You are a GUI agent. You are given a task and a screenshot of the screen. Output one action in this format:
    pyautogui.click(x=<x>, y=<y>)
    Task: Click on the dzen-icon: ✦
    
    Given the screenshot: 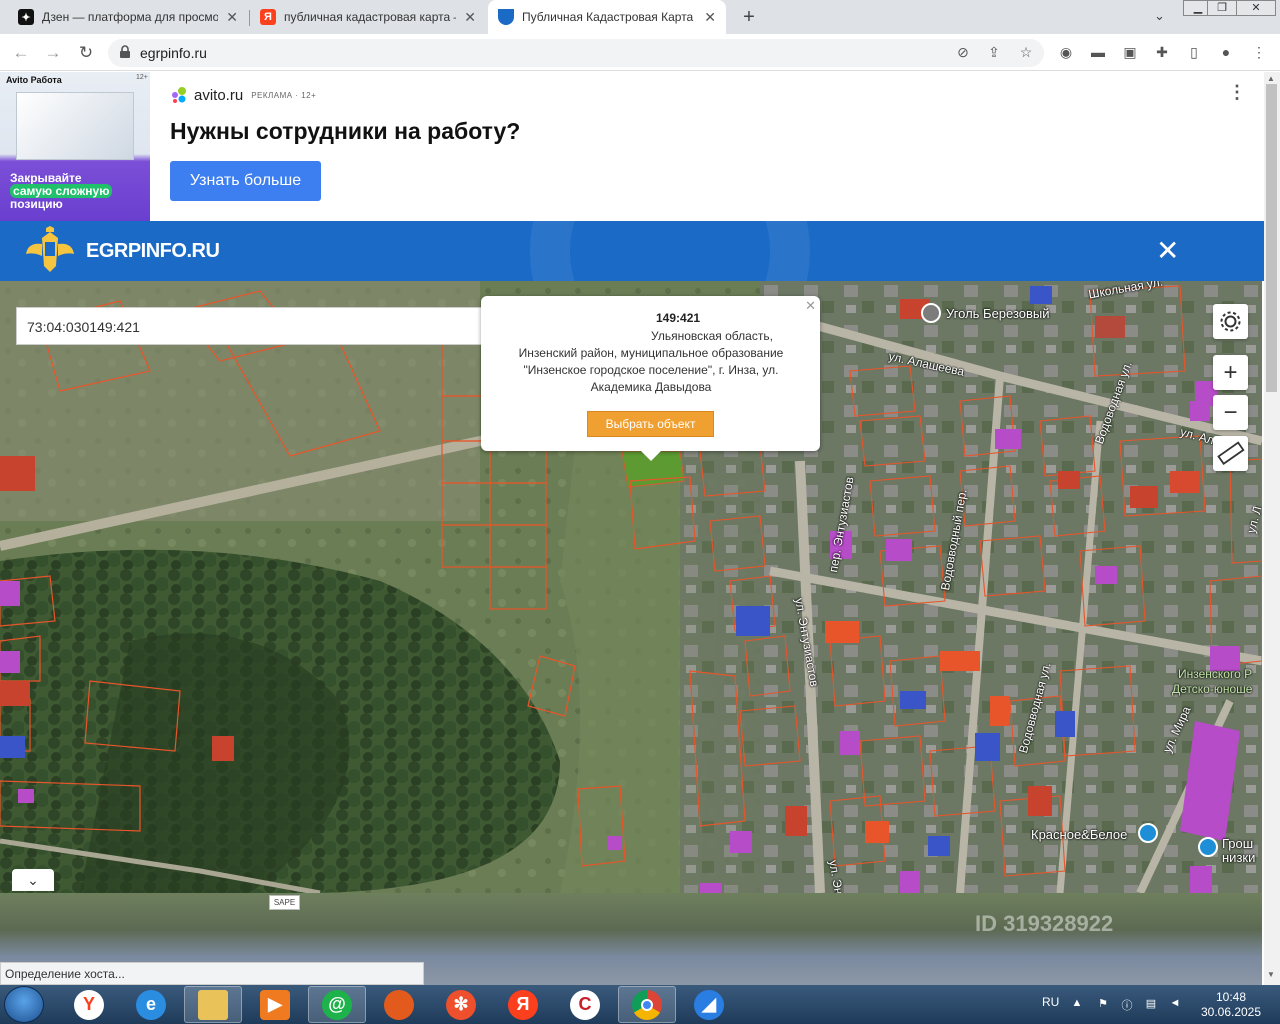 What is the action you would take?
    pyautogui.click(x=26, y=17)
    